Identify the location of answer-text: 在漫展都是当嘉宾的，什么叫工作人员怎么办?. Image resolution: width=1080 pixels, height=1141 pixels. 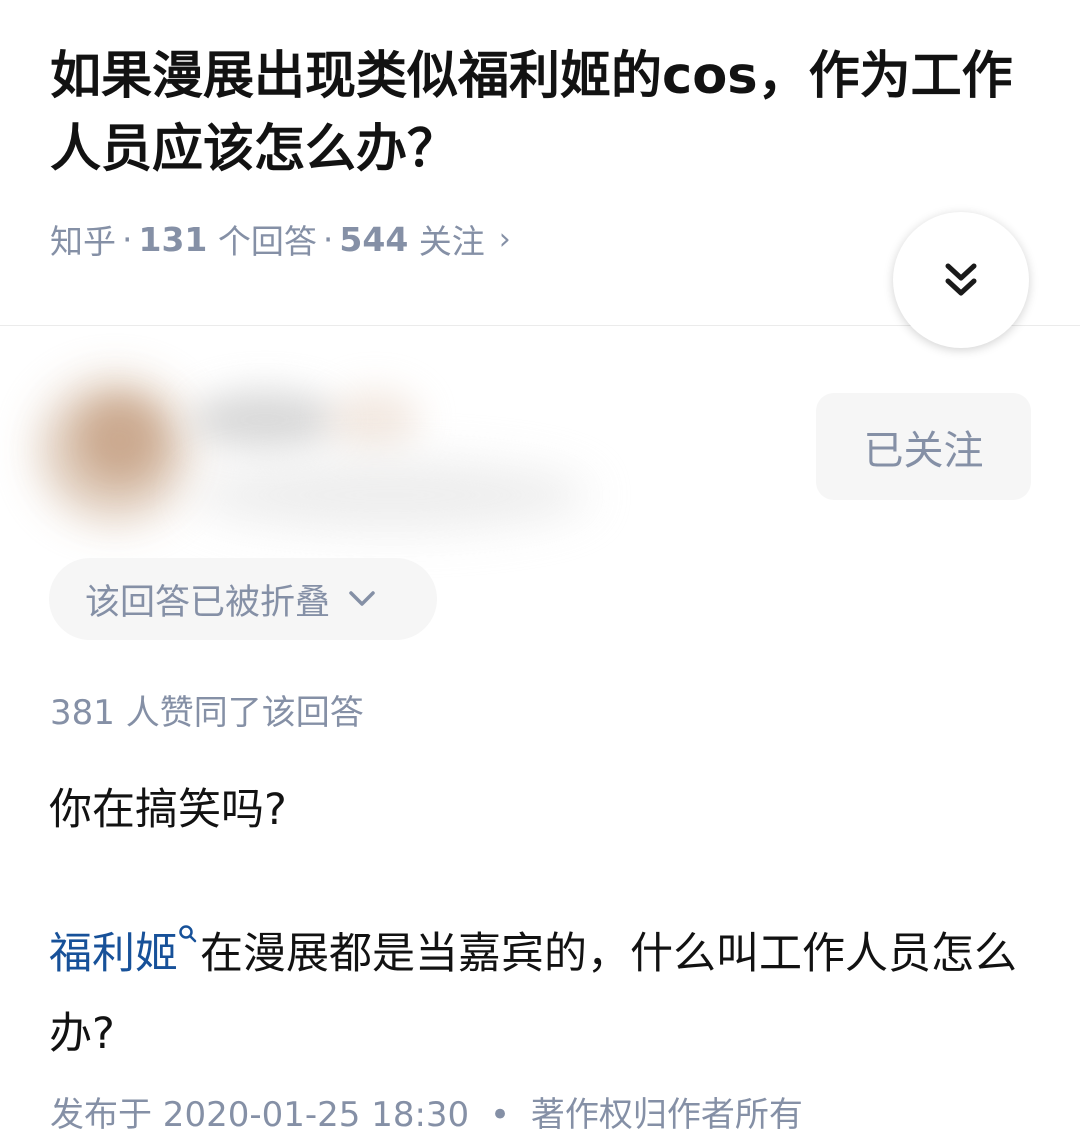
(533, 994).